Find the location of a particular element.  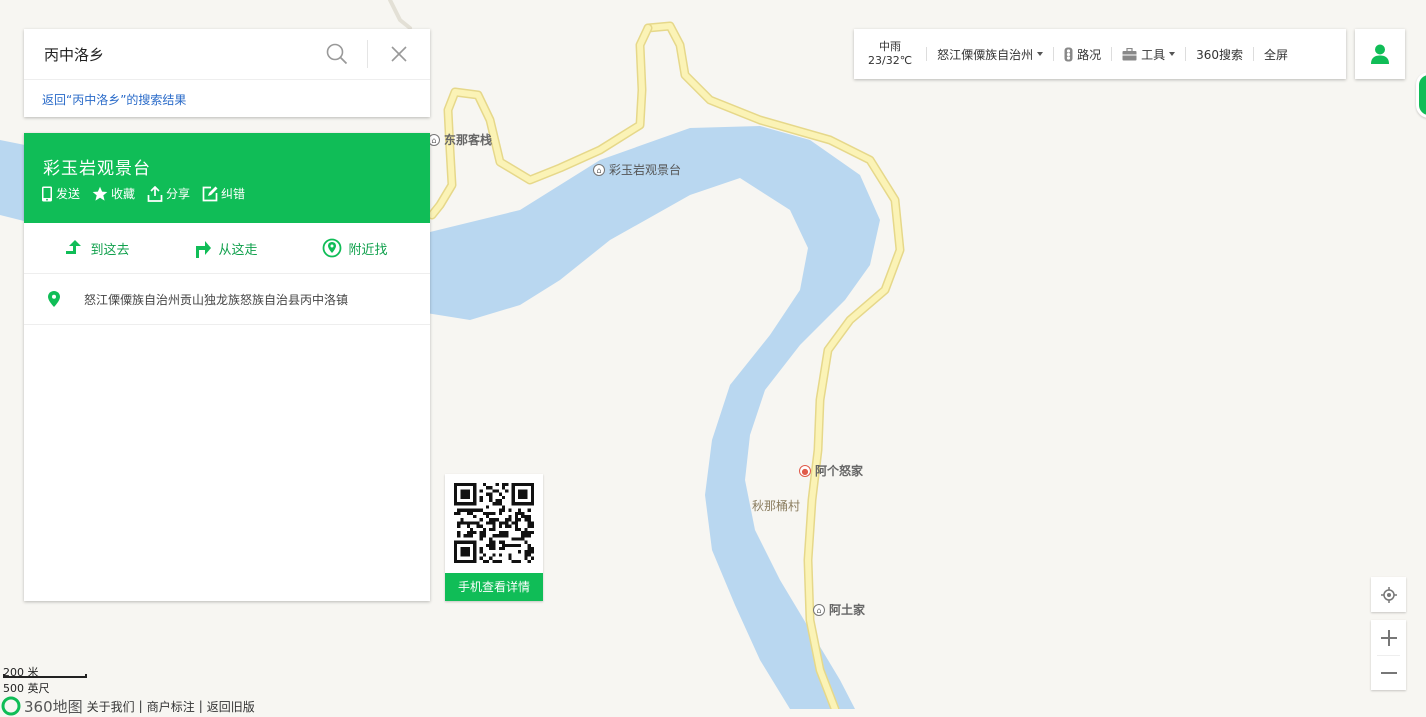

locate-icon is located at coordinates (1388, 594).